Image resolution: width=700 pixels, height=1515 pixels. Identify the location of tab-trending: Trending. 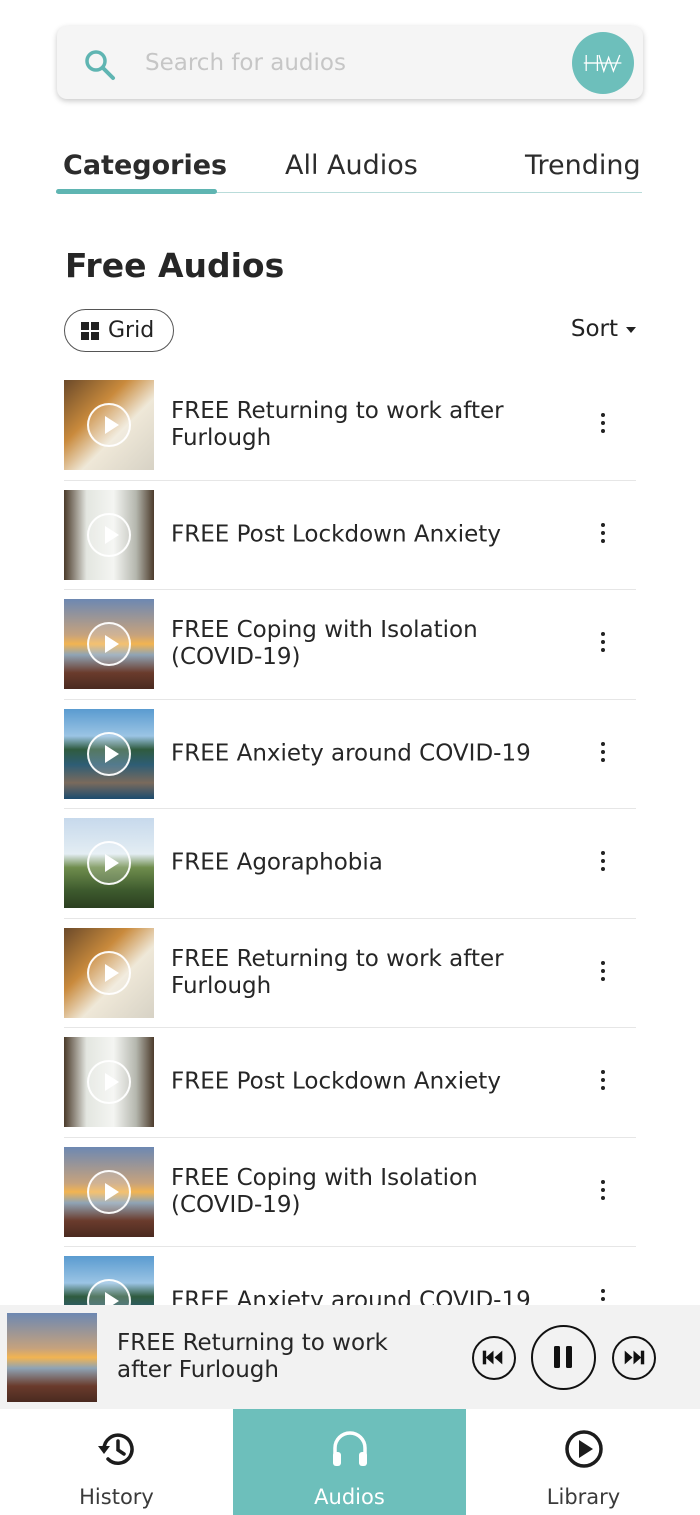
(583, 165).